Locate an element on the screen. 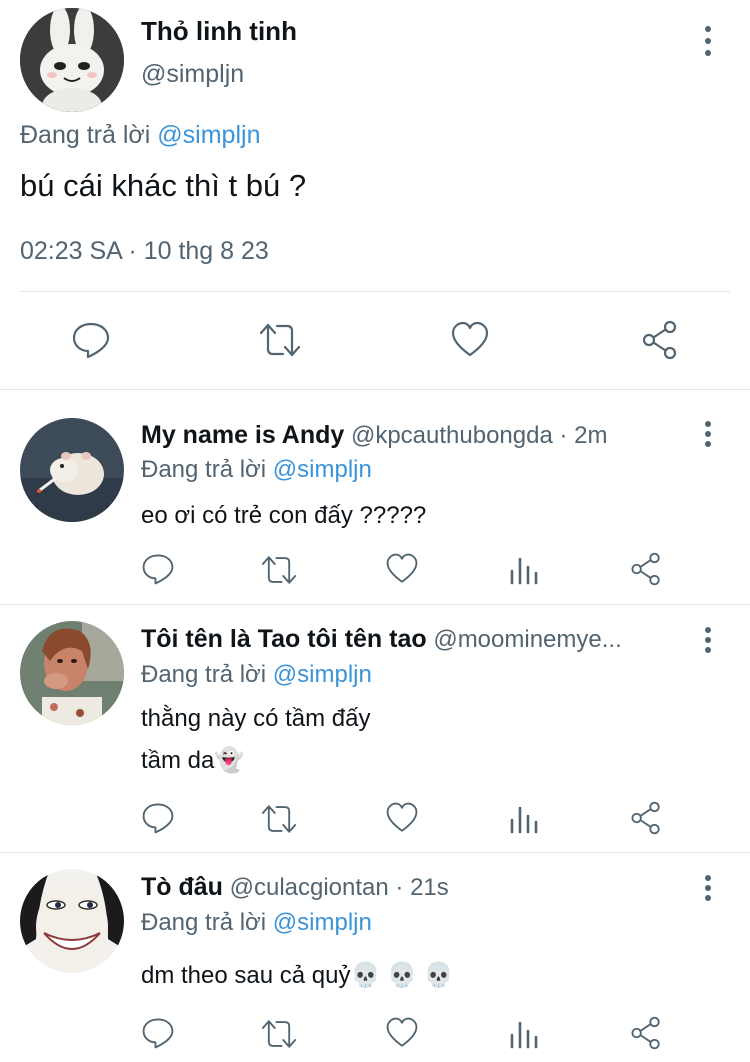 Image resolution: width=750 pixels, height=1062 pixels. person-photo-image is located at coordinates (72, 673).